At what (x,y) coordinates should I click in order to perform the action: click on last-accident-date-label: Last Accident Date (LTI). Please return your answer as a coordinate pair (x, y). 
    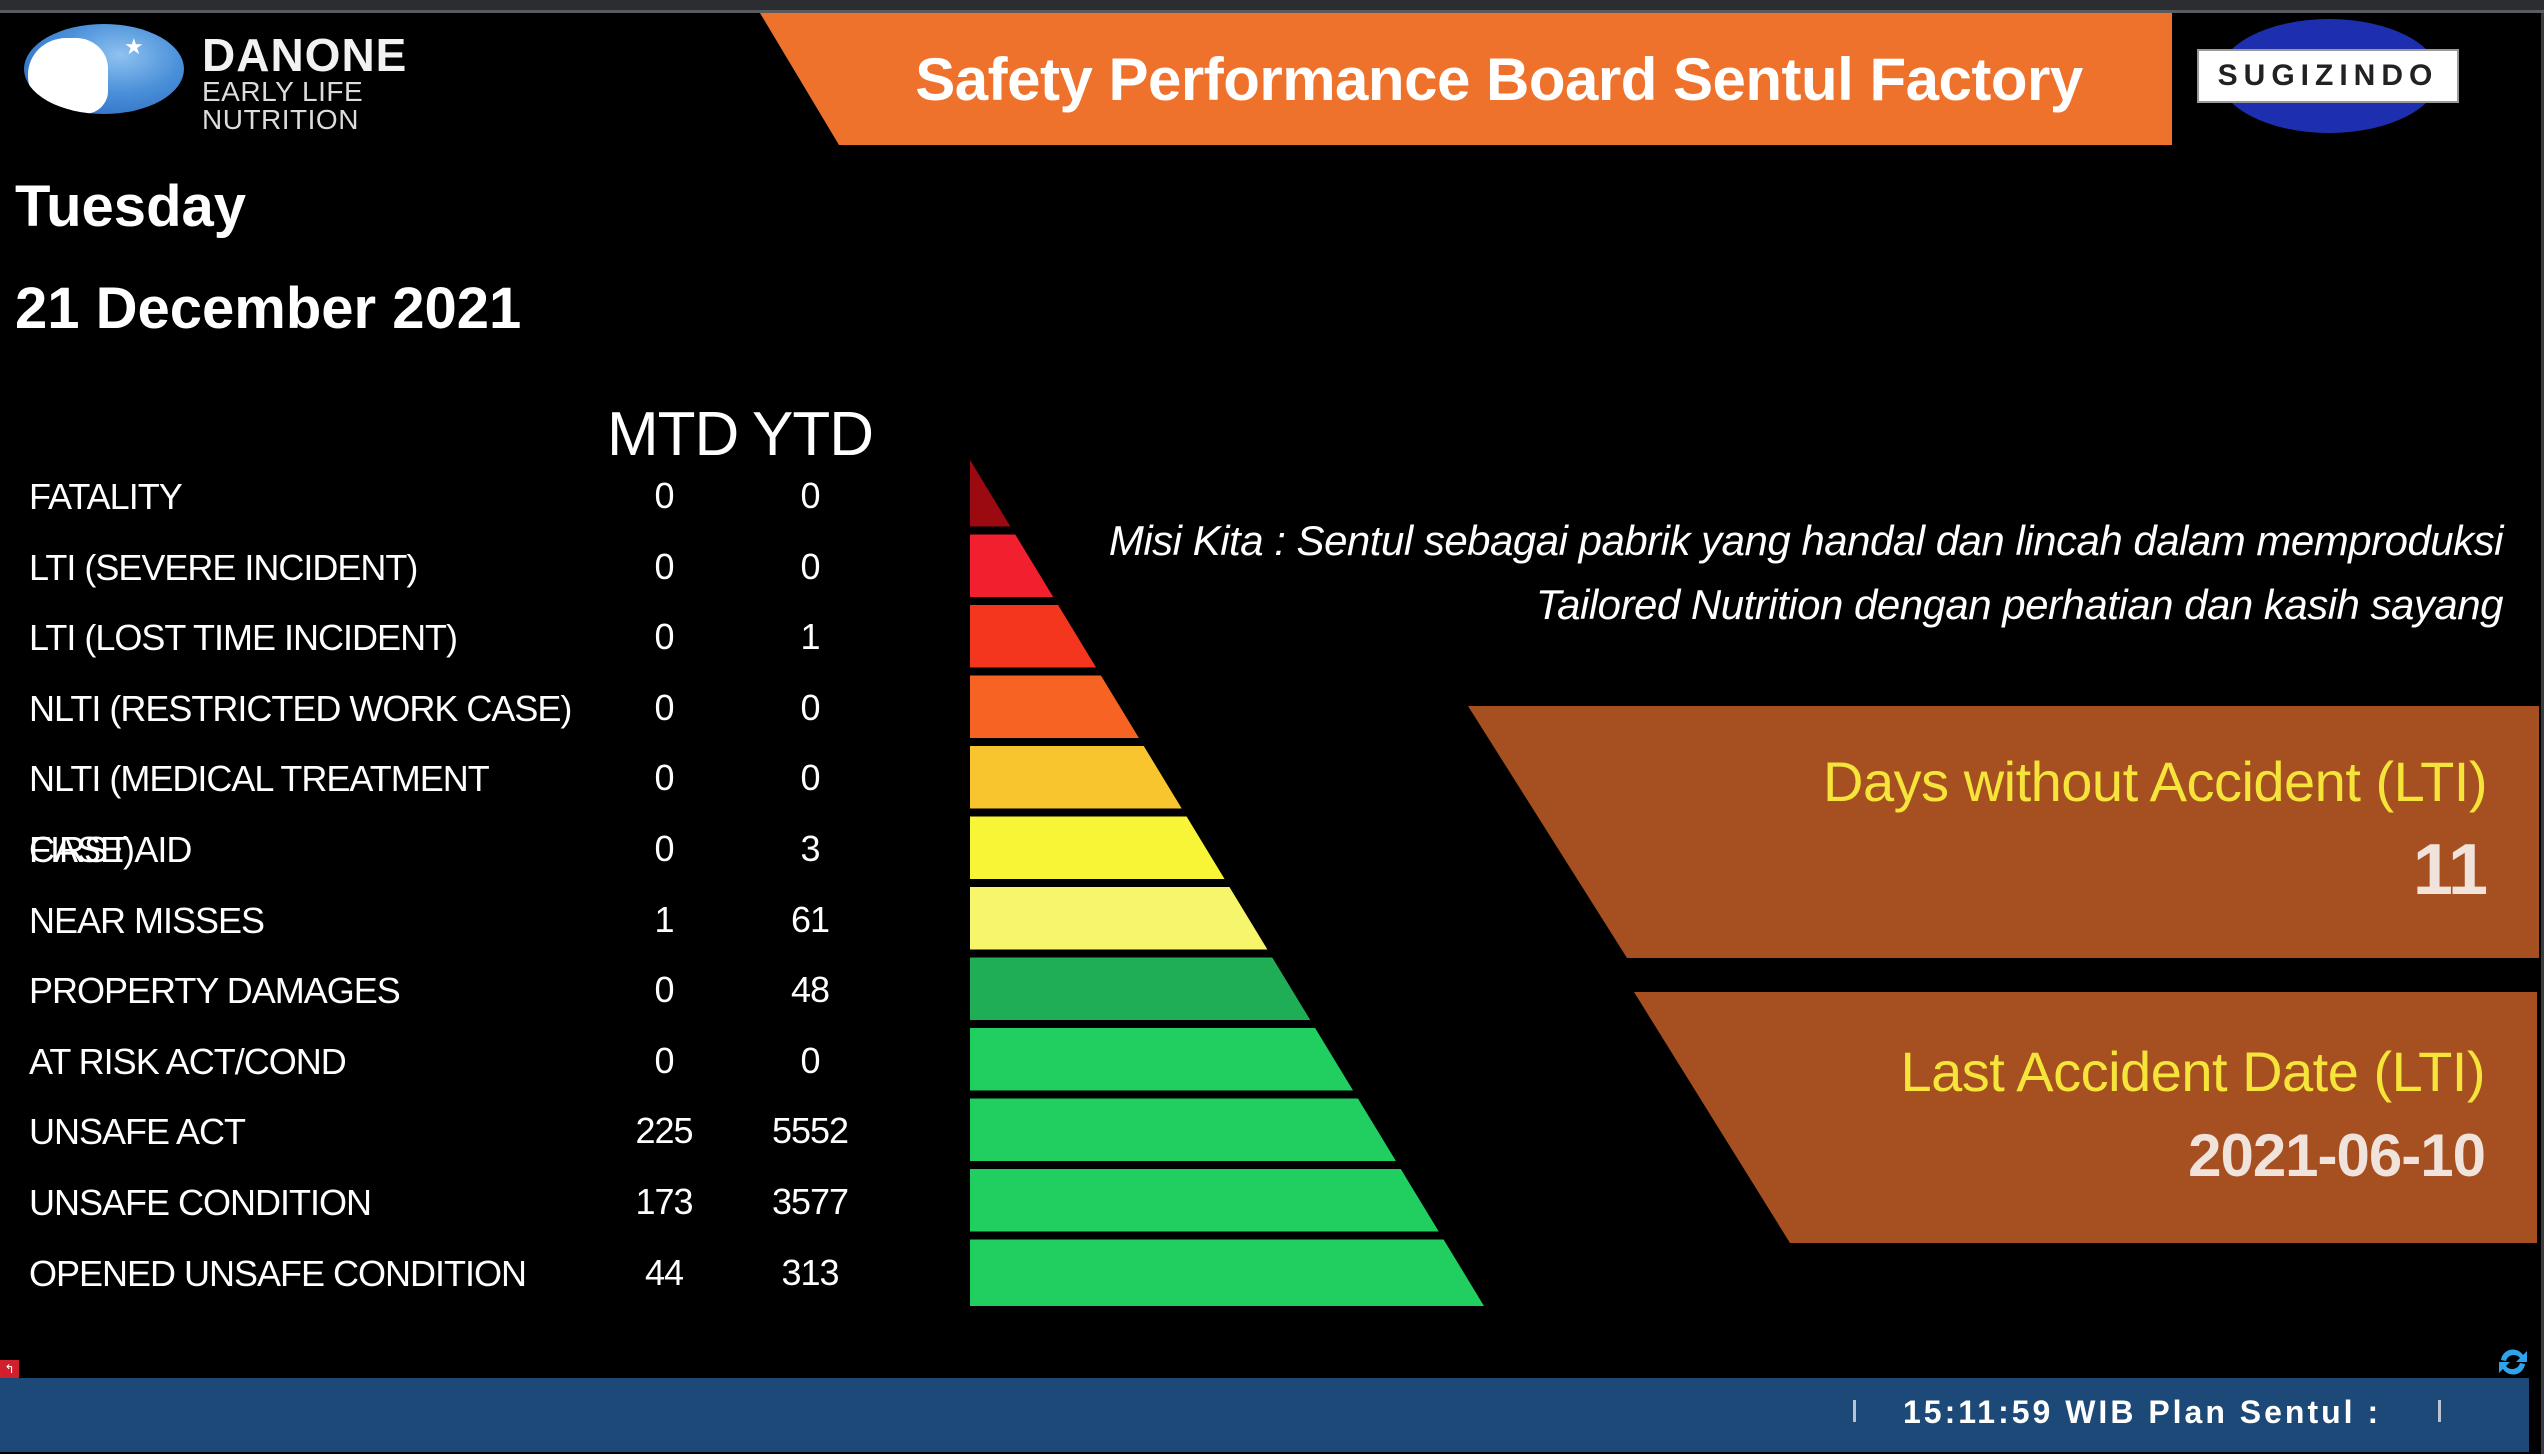
    Looking at the image, I should click on (2192, 1071).